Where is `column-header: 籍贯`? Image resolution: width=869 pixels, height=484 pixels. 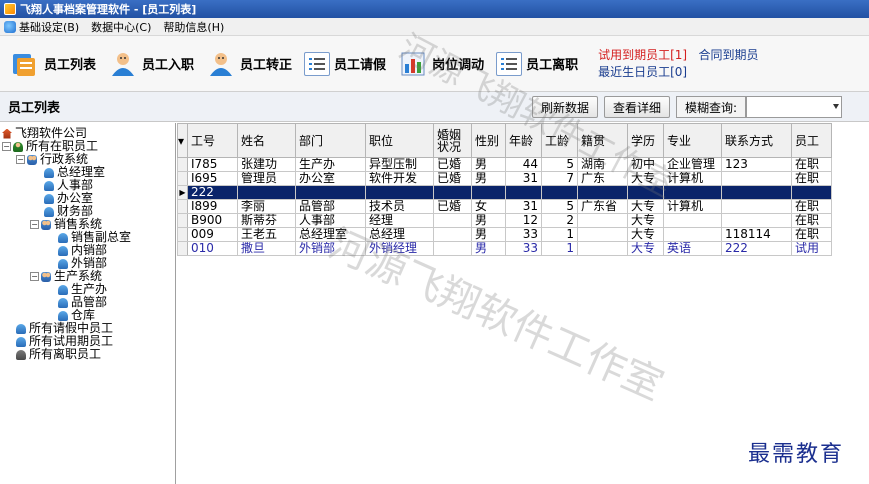 column-header: 籍贯 is located at coordinates (602, 140).